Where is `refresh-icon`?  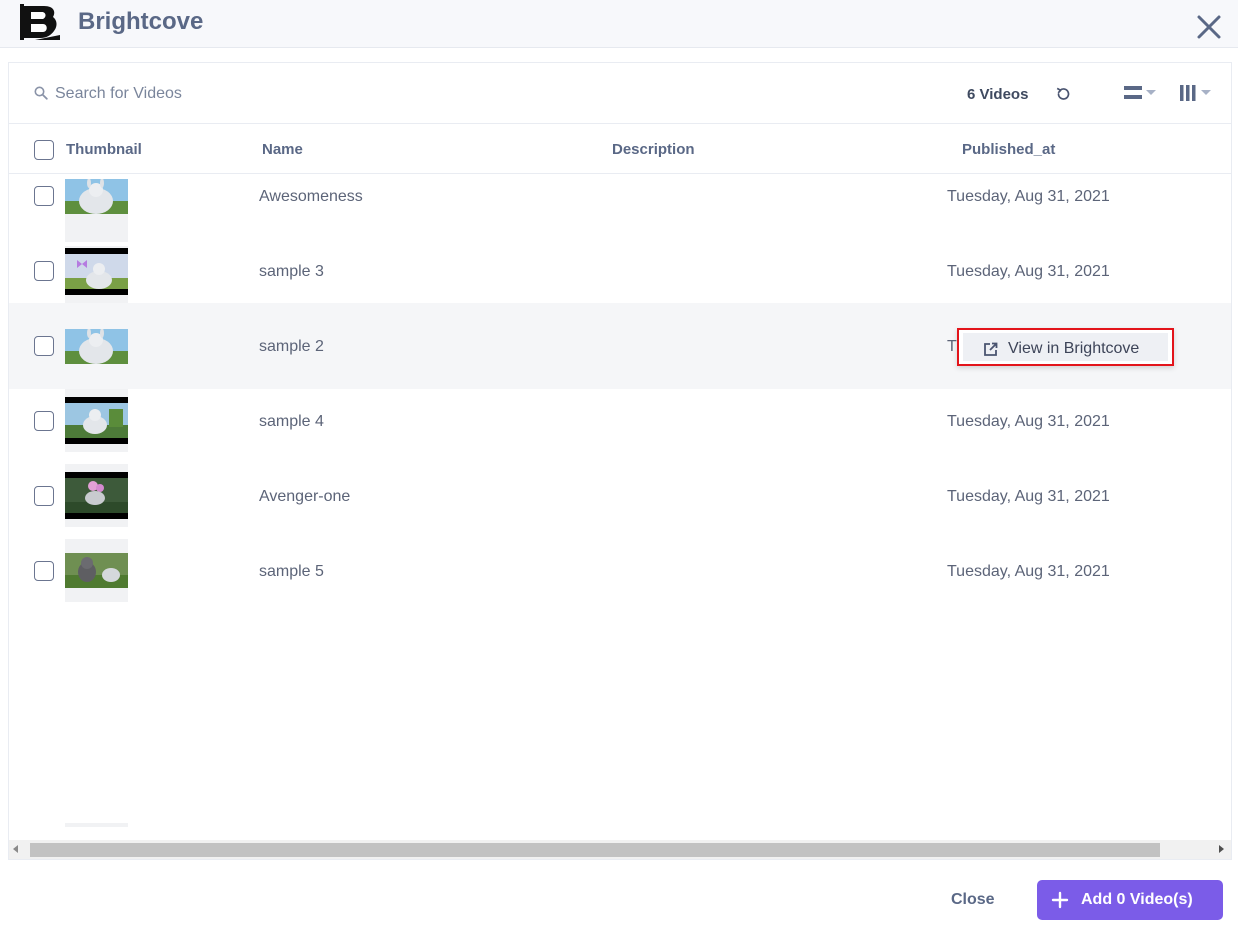
refresh-icon is located at coordinates (1063, 94).